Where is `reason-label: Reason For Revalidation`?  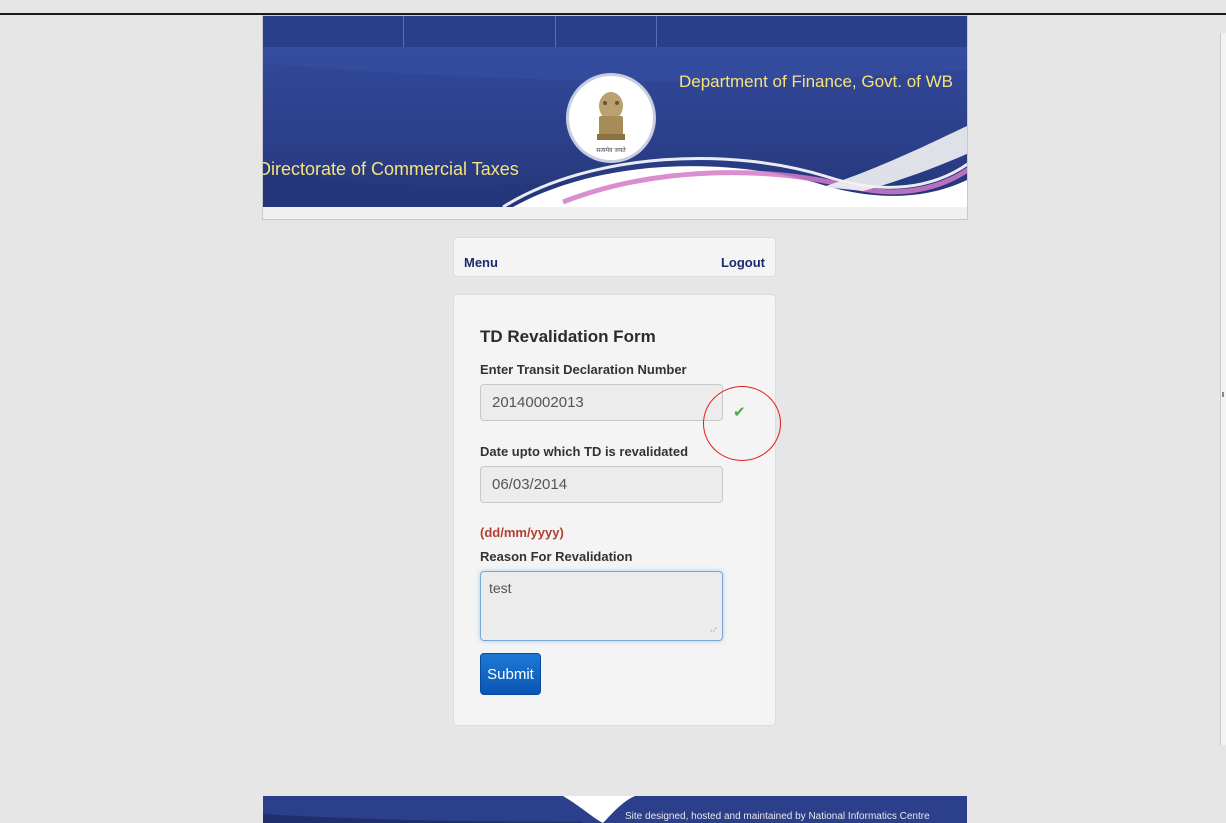 reason-label: Reason For Revalidation is located at coordinates (556, 556).